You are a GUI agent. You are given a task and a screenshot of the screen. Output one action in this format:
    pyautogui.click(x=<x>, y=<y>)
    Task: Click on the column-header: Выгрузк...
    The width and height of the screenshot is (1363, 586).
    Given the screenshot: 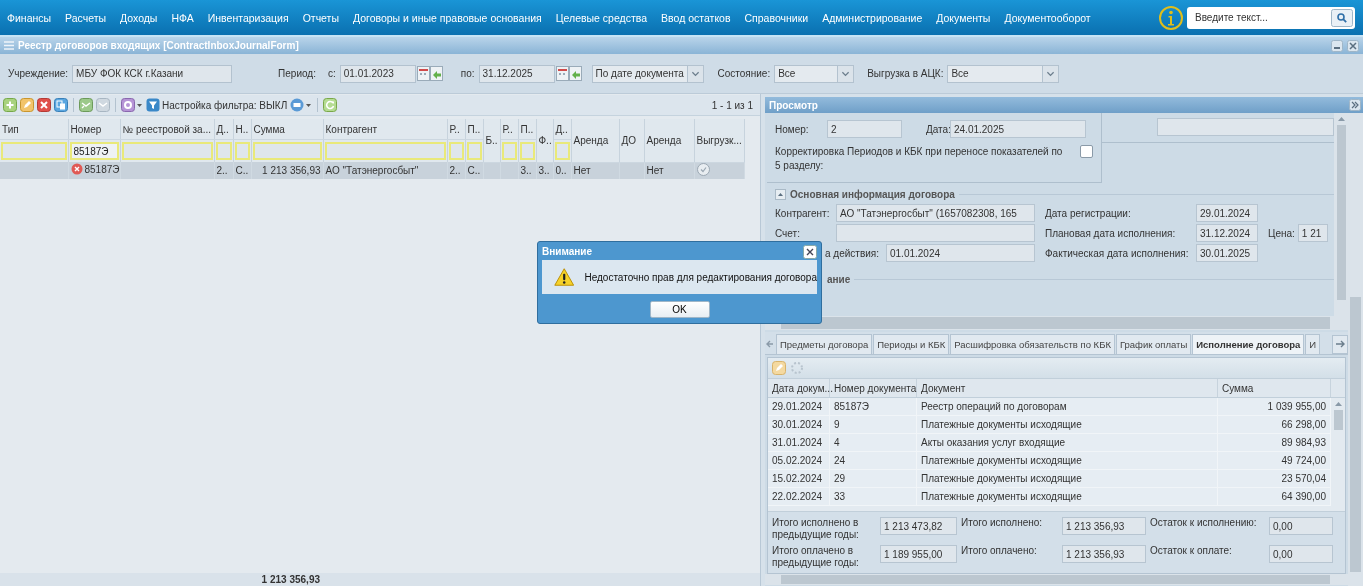 What is the action you would take?
    pyautogui.click(x=719, y=140)
    